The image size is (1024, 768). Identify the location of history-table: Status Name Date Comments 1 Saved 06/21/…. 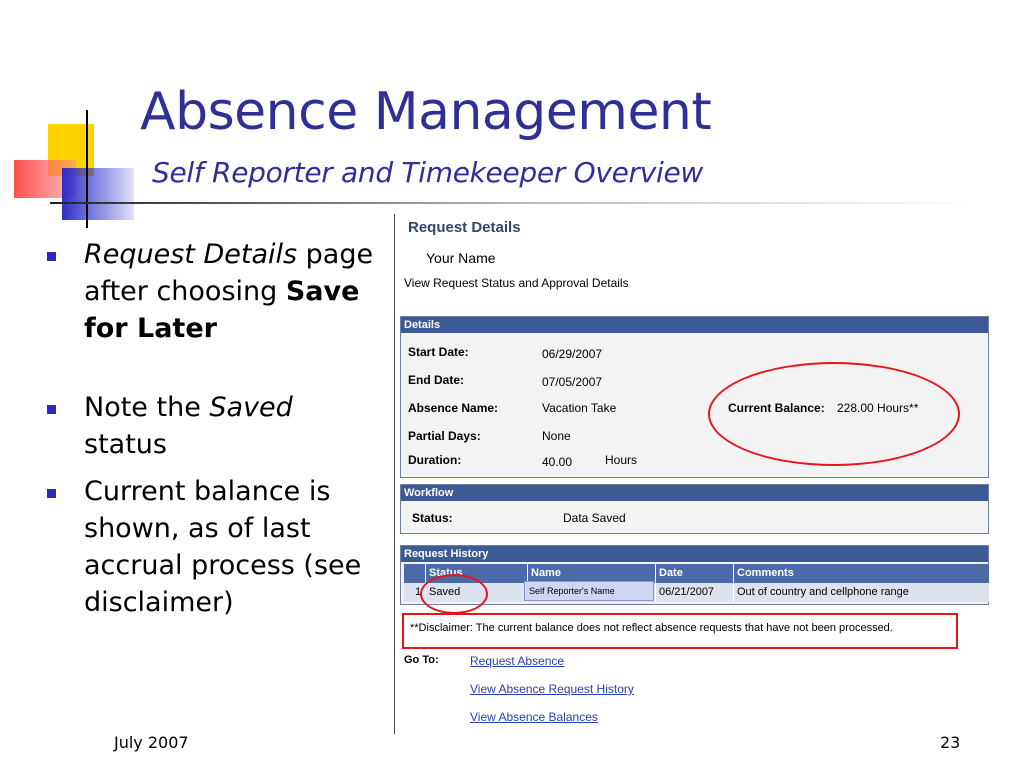
(697, 583).